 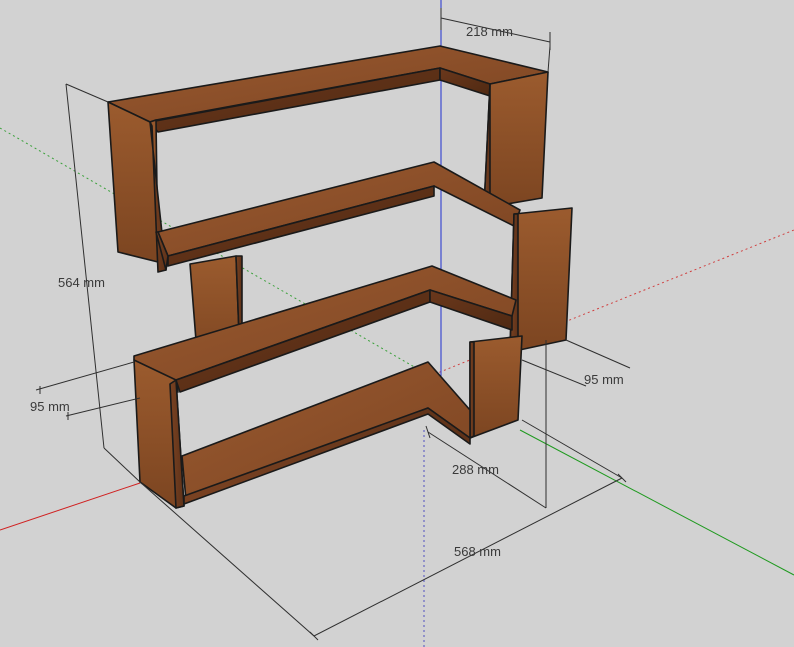 I want to click on dimension-95mm-left: 95 mm, so click(x=85, y=390).